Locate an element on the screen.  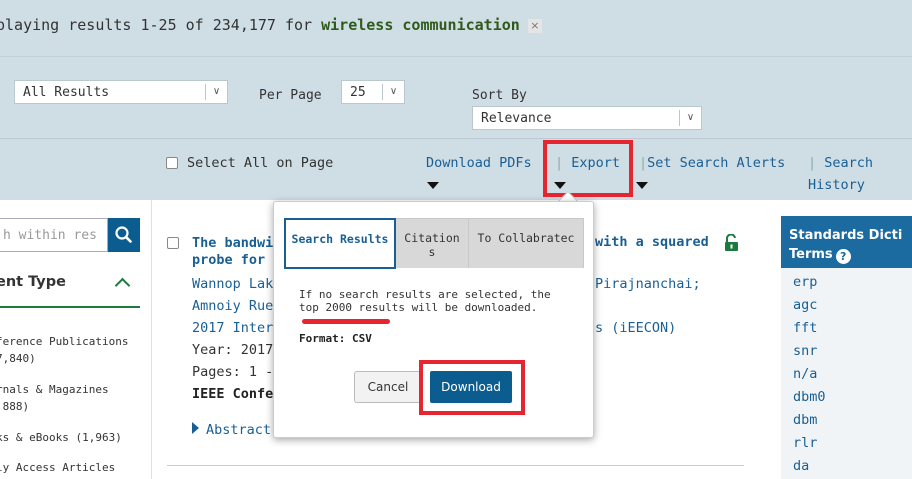
content-type-header: ent Type is located at coordinates (33, 282).